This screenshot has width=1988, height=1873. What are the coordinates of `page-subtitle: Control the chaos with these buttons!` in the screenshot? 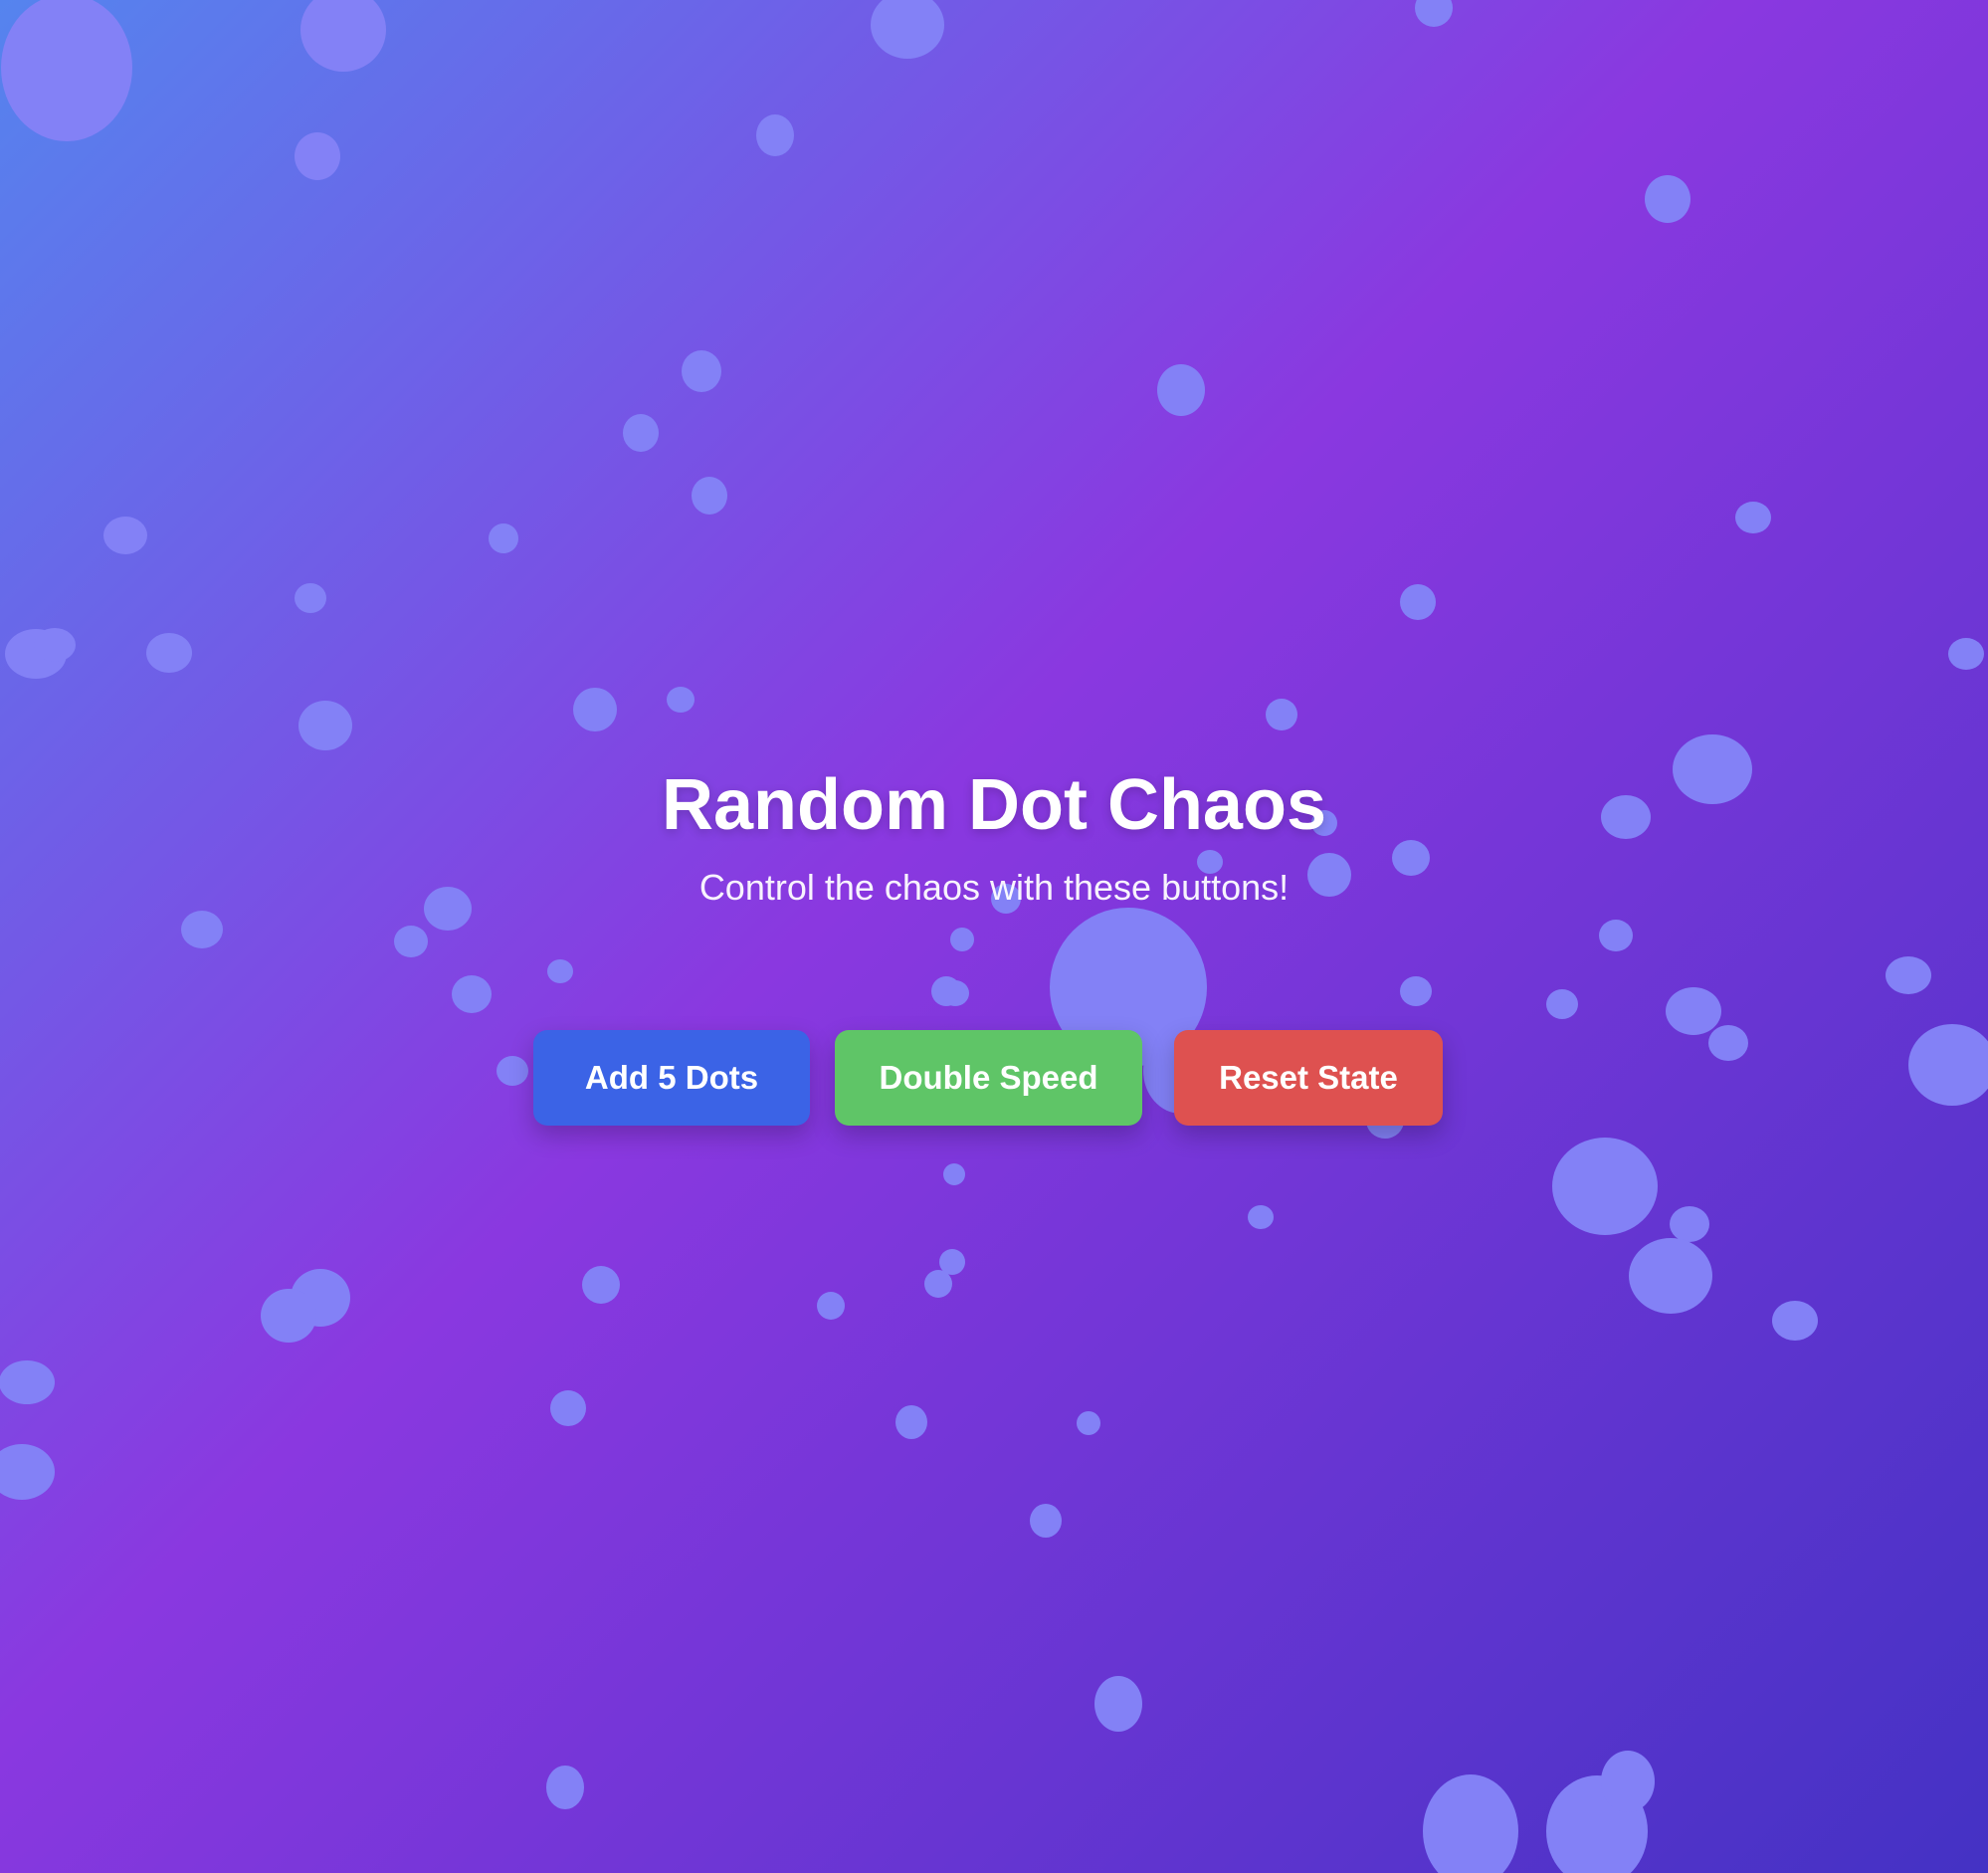 It's located at (994, 888).